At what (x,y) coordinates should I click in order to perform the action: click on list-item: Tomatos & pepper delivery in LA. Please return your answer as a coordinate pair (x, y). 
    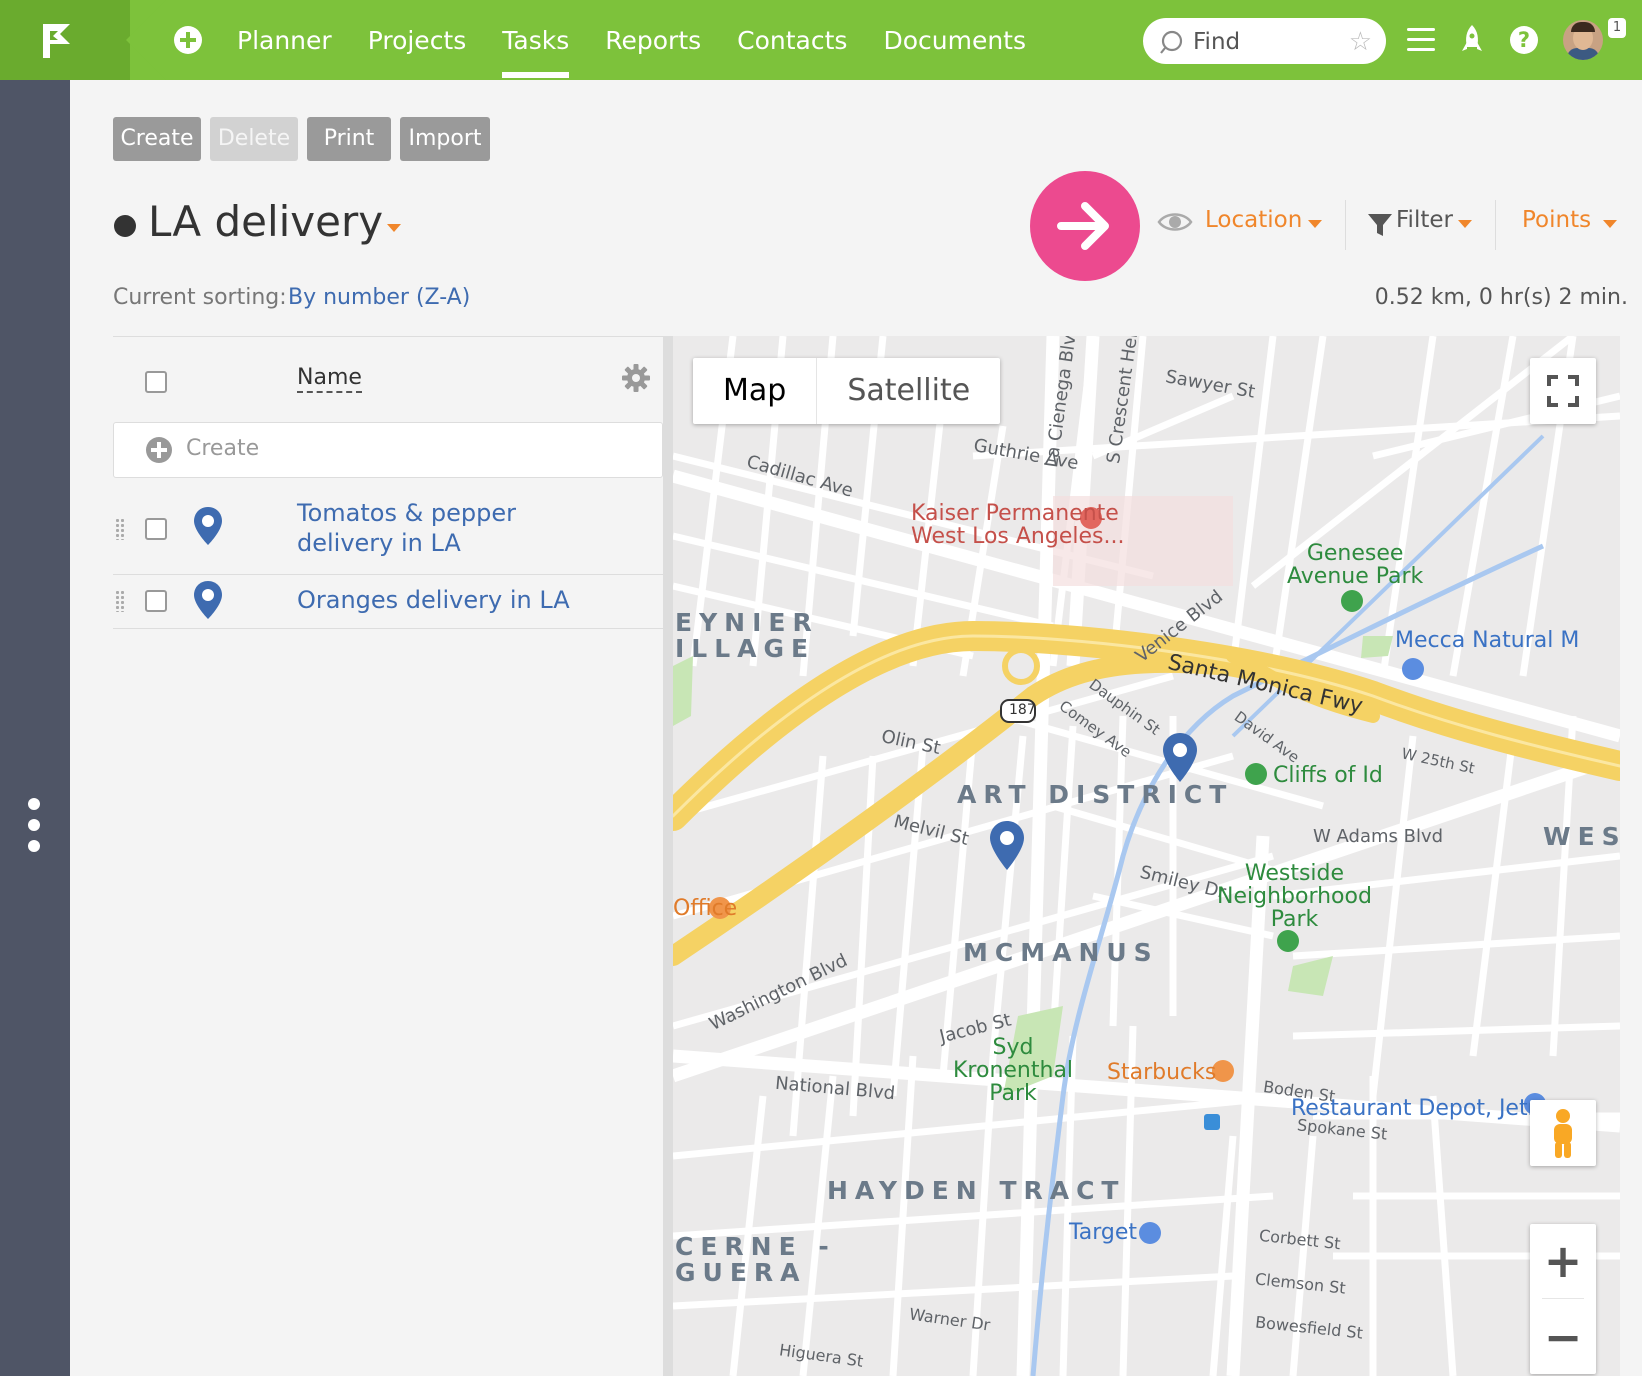
    Looking at the image, I should click on (388, 530).